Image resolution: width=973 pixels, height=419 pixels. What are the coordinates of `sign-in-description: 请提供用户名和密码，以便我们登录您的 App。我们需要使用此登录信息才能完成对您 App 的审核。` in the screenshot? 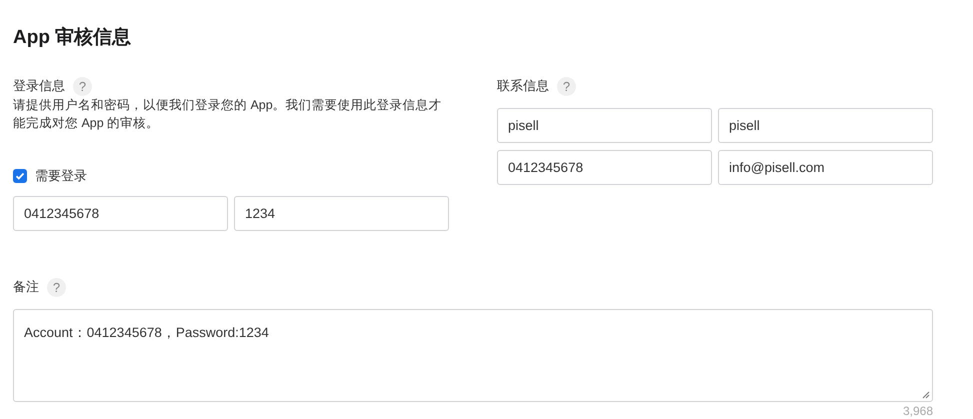 It's located at (228, 114).